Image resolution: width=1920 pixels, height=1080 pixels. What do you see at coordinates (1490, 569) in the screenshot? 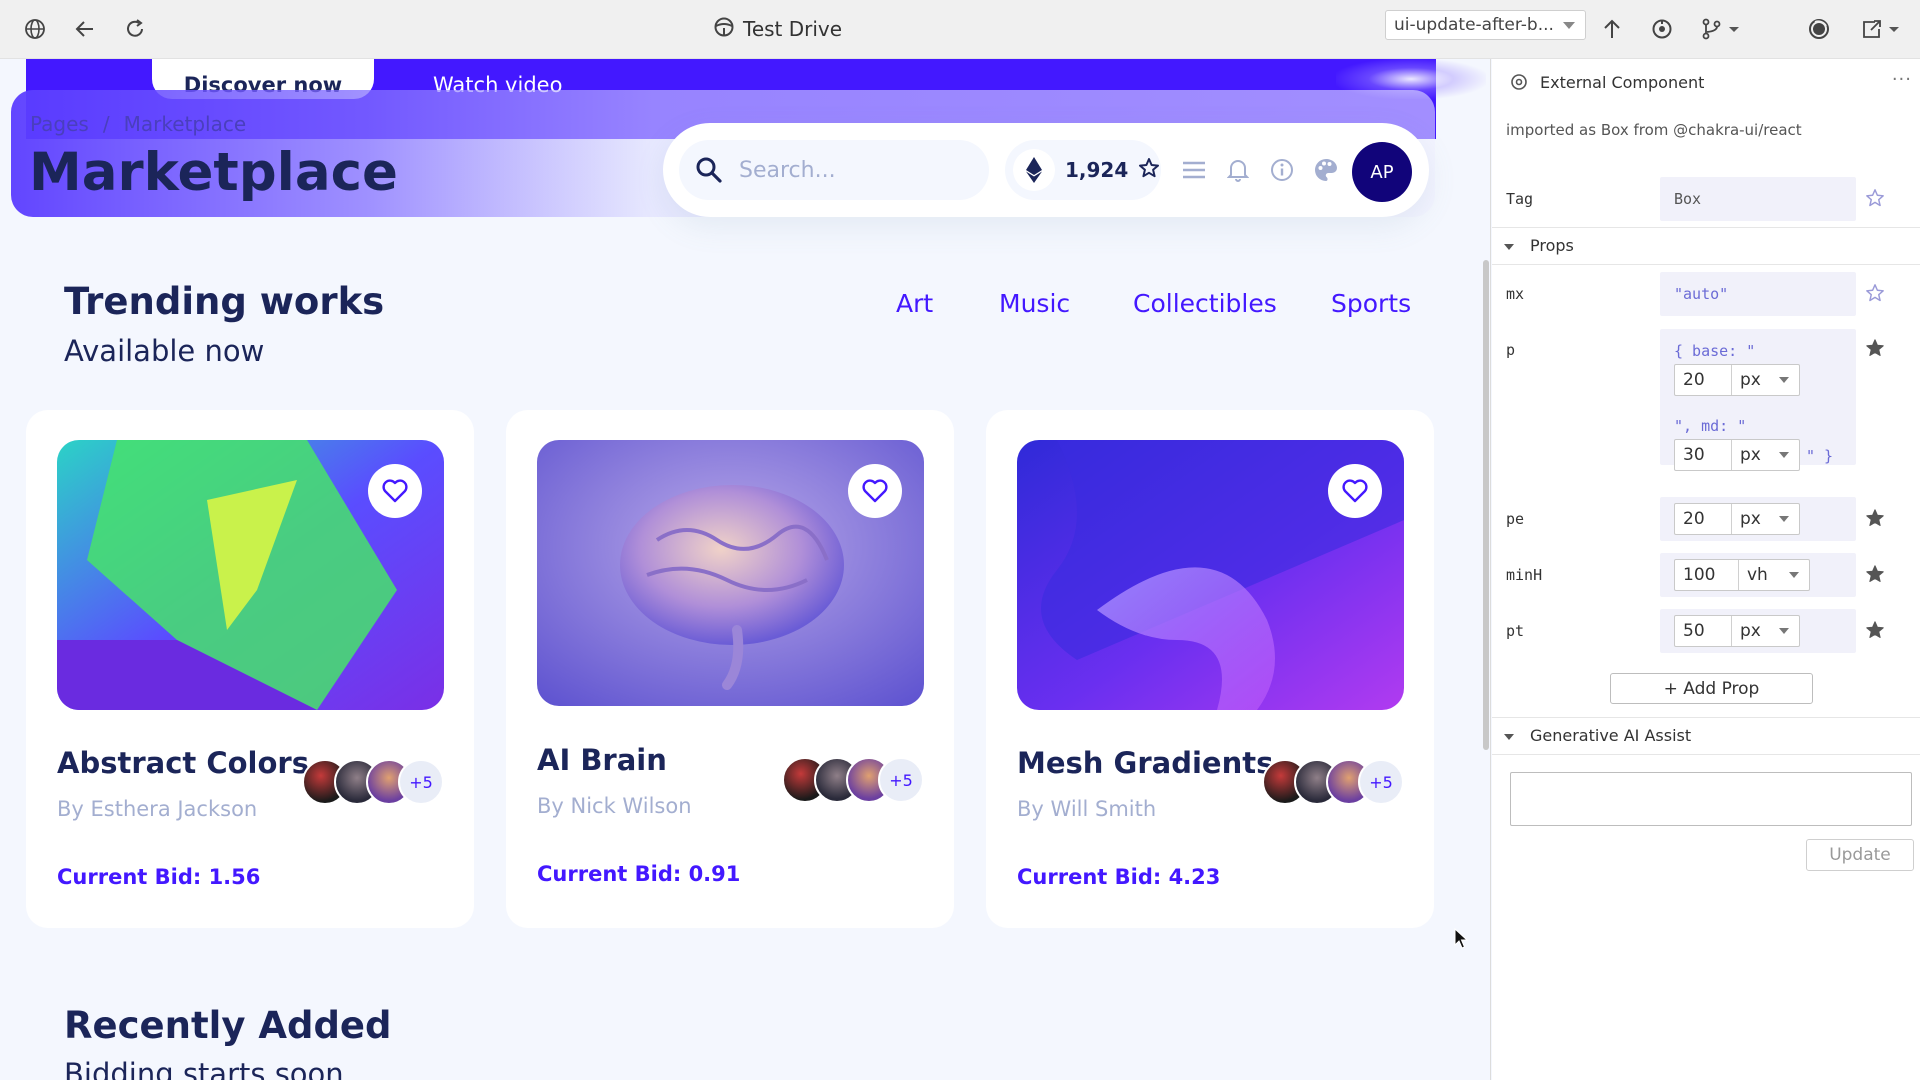
I see `panel-splitter` at bounding box center [1490, 569].